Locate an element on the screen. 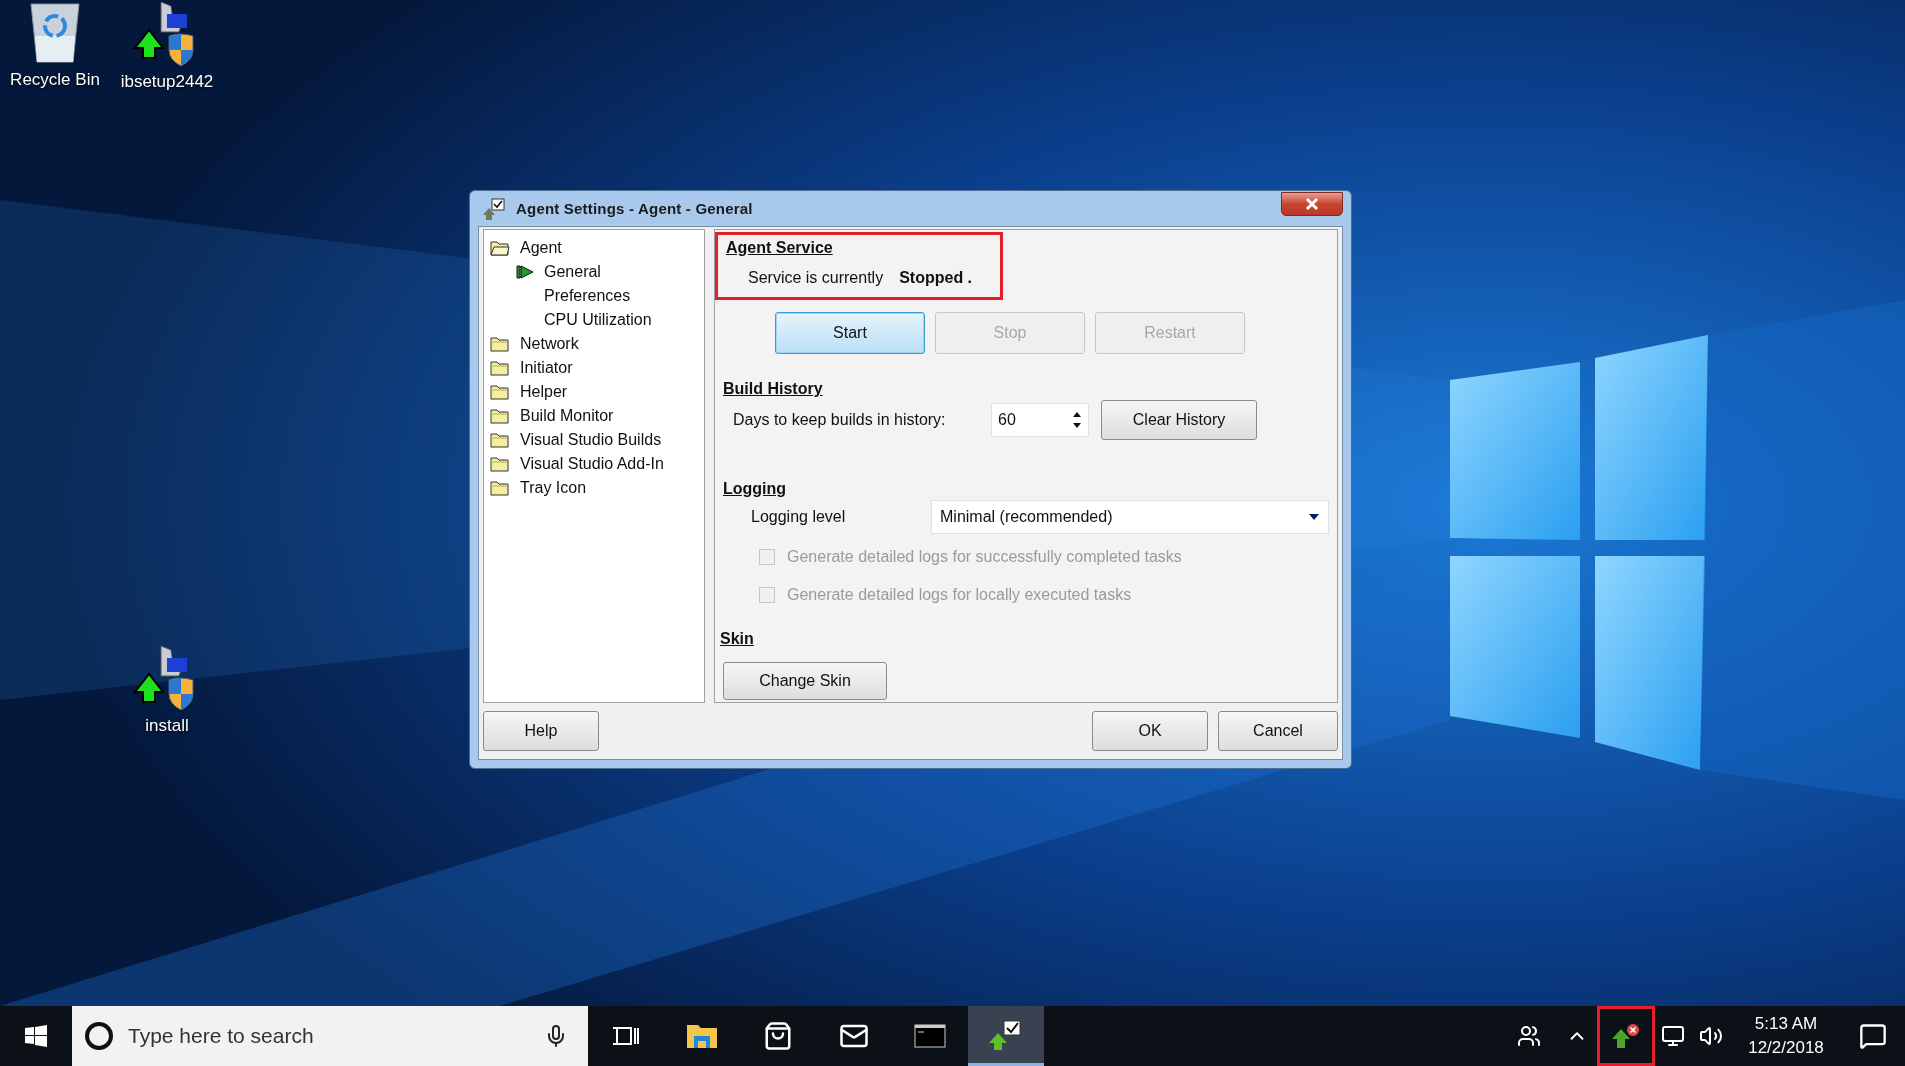 The height and width of the screenshot is (1066, 1905). tree-item: General is located at coordinates (572, 272).